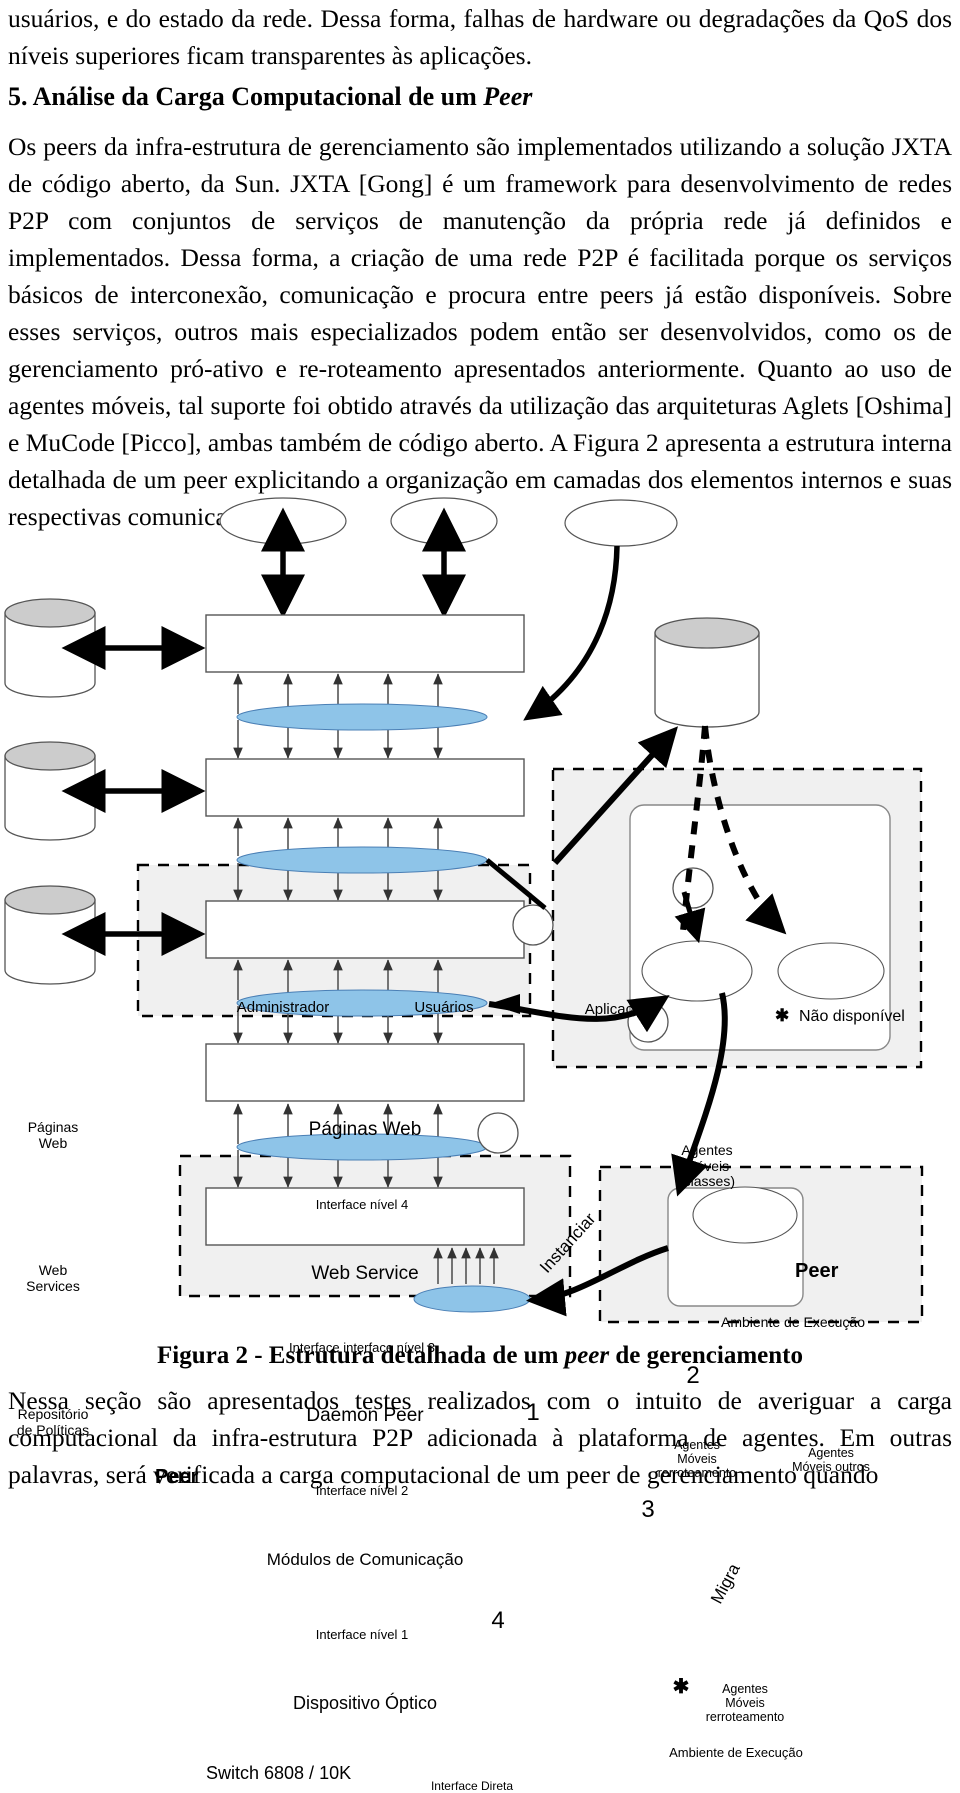  I want to click on edge-label-migra: Migra, so click(725, 1583).